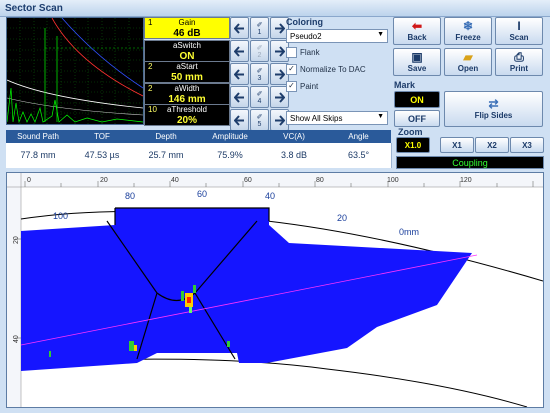 The image size is (550, 413). Describe the element at coordinates (457, 145) in the screenshot. I see `zoom-x1-button: X1` at that location.